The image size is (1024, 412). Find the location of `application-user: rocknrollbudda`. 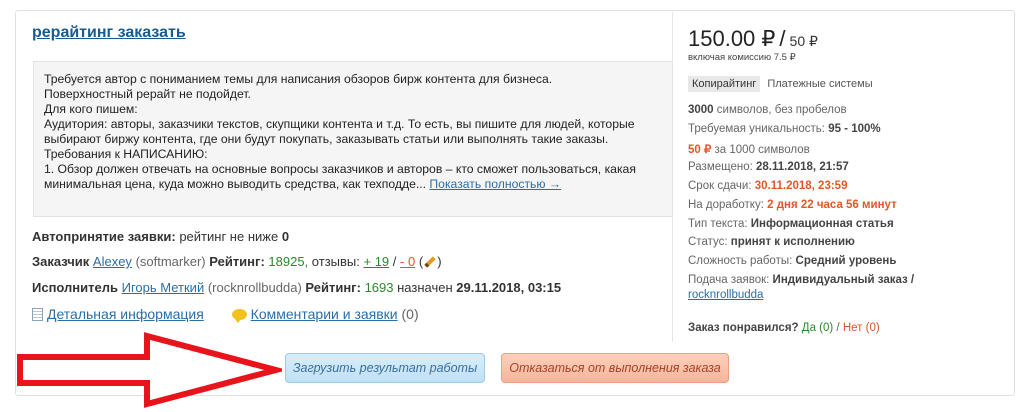

application-user: rocknrollbudda is located at coordinates (725, 295).